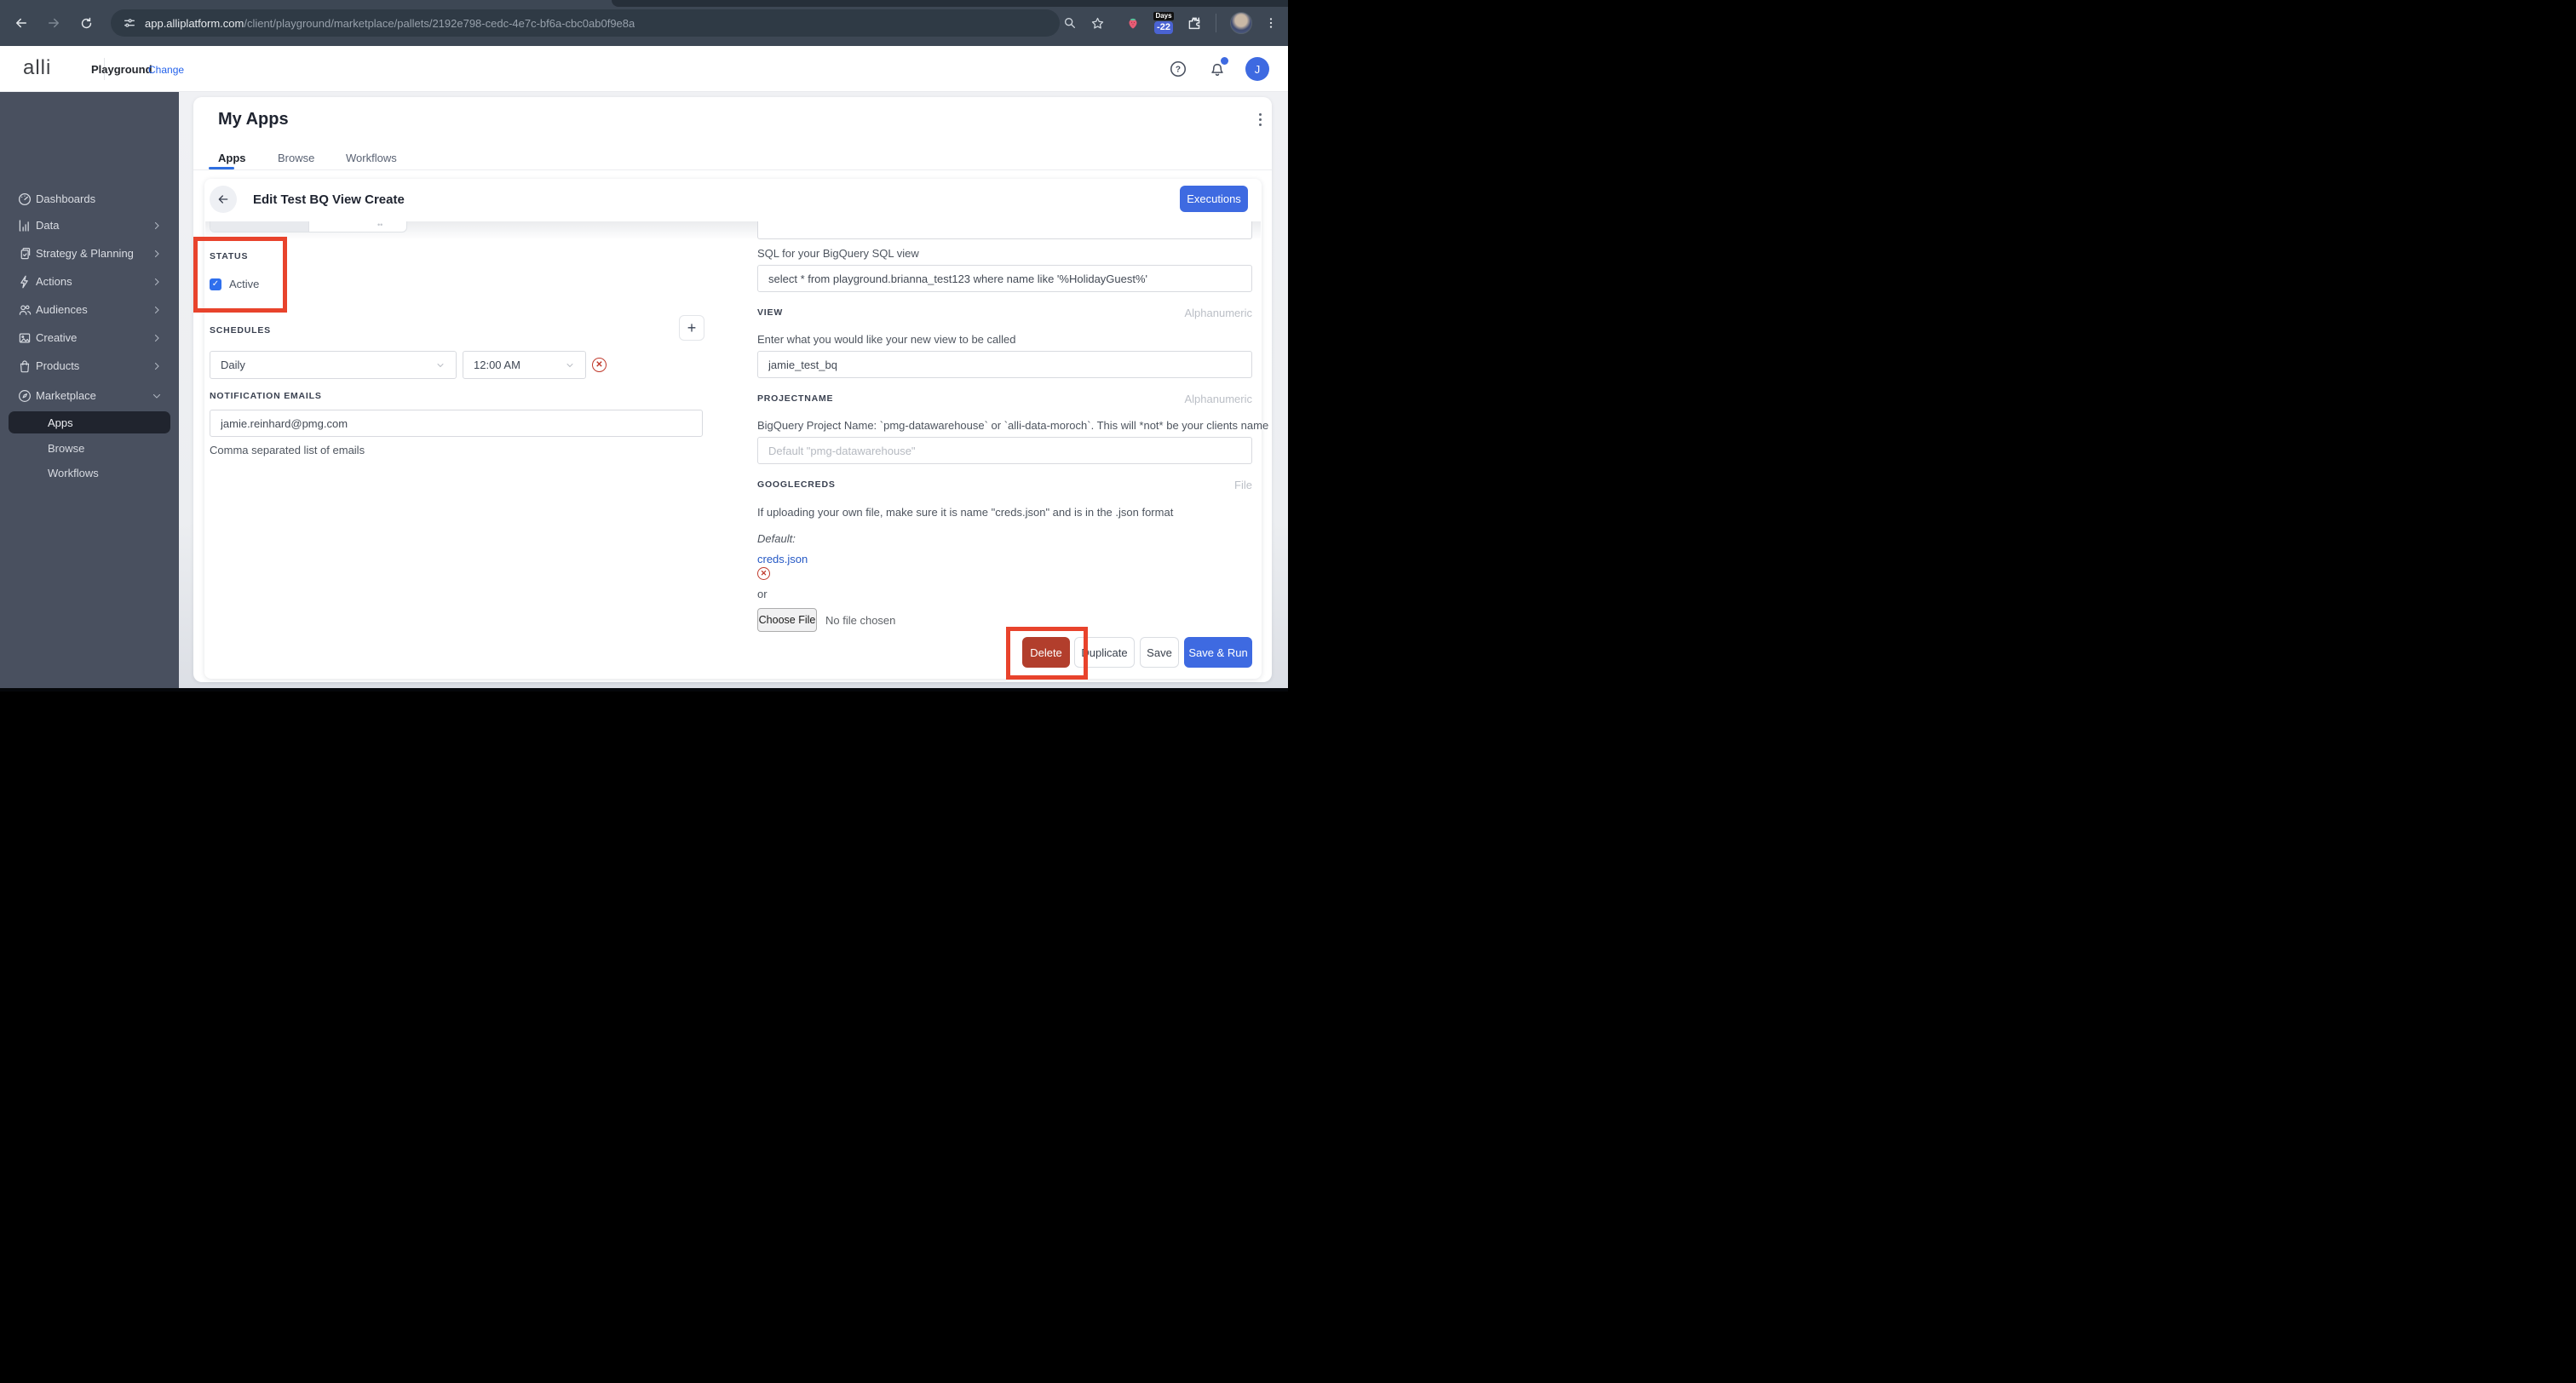 The height and width of the screenshot is (1383, 2576). What do you see at coordinates (67, 448) in the screenshot?
I see `sidebar-subitem-label: Browse` at bounding box center [67, 448].